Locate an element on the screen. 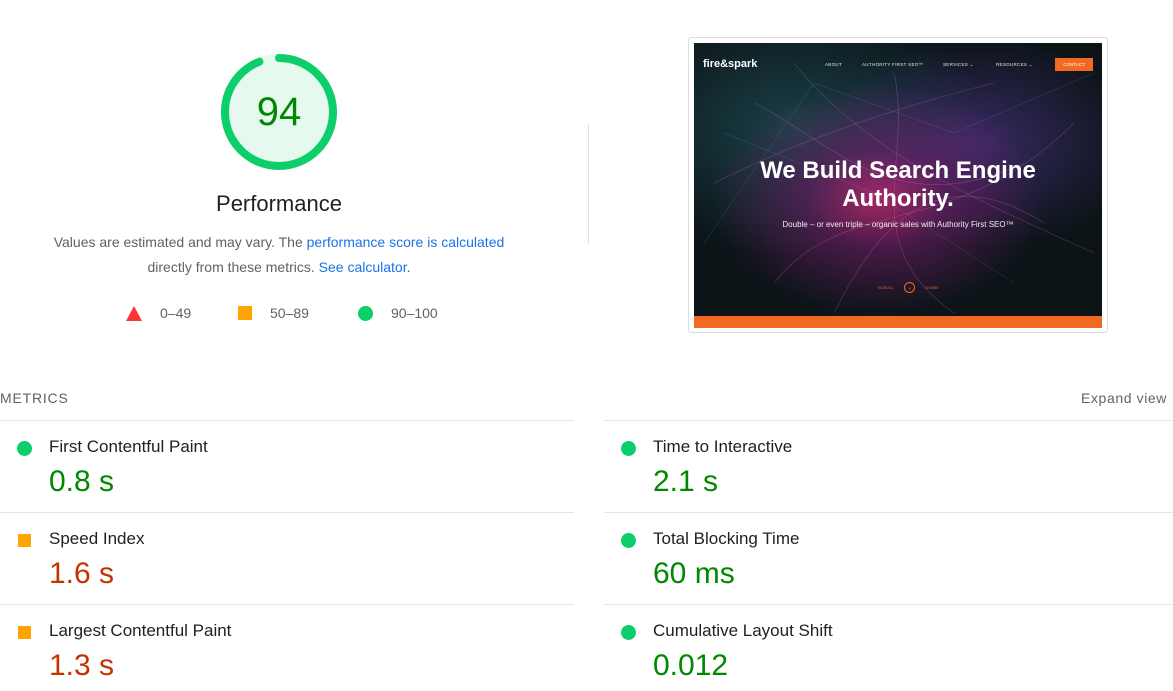  performance-gauge: 94 is located at coordinates (279, 112).